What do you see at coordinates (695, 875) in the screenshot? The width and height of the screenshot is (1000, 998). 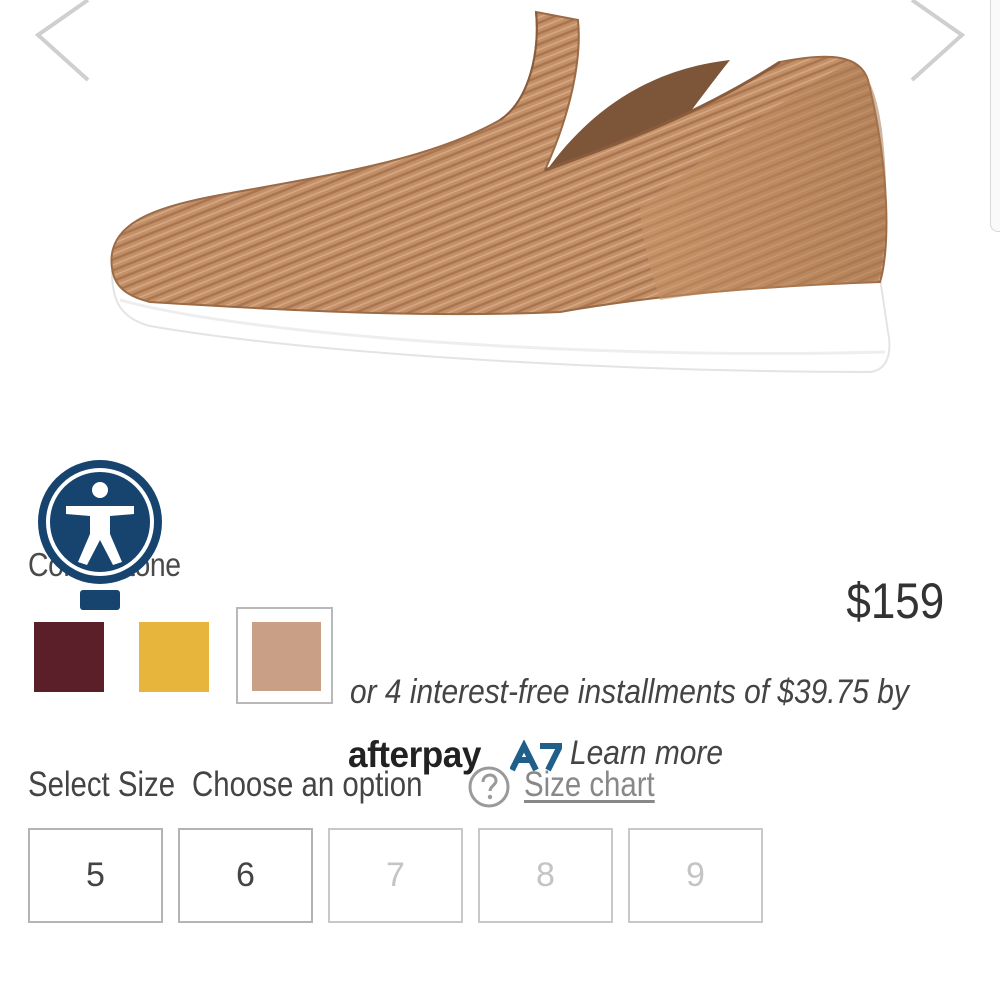 I see `size-option-9: 9` at bounding box center [695, 875].